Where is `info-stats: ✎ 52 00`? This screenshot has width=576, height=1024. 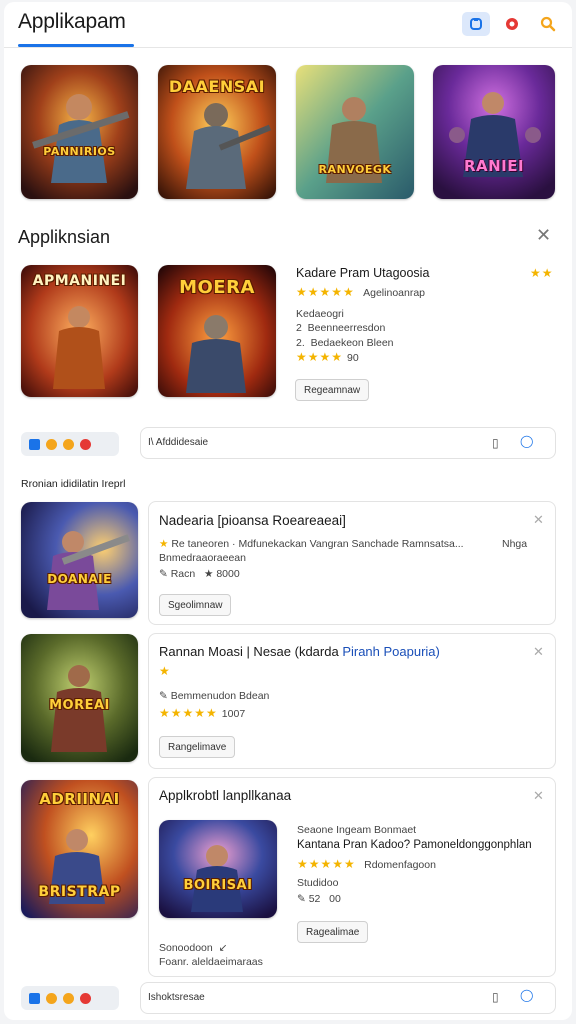
info-stats: ✎ 52 00 is located at coordinates (319, 899).